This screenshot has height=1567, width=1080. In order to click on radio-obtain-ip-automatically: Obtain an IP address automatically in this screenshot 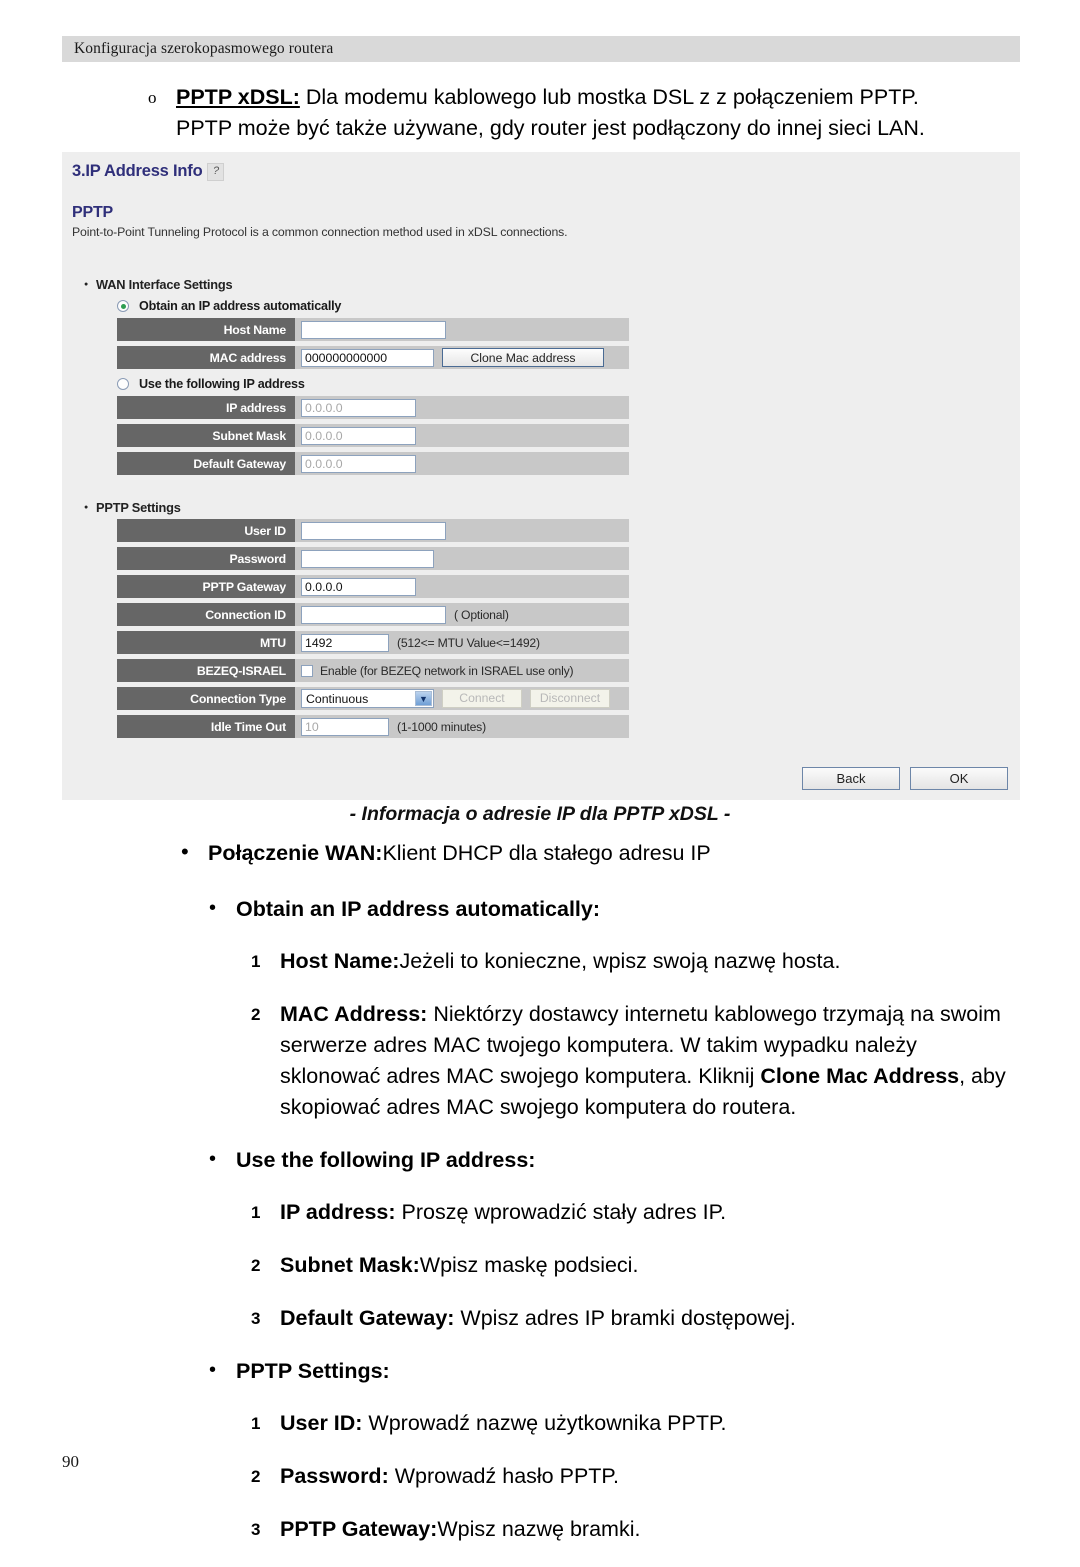, I will do `click(229, 306)`.